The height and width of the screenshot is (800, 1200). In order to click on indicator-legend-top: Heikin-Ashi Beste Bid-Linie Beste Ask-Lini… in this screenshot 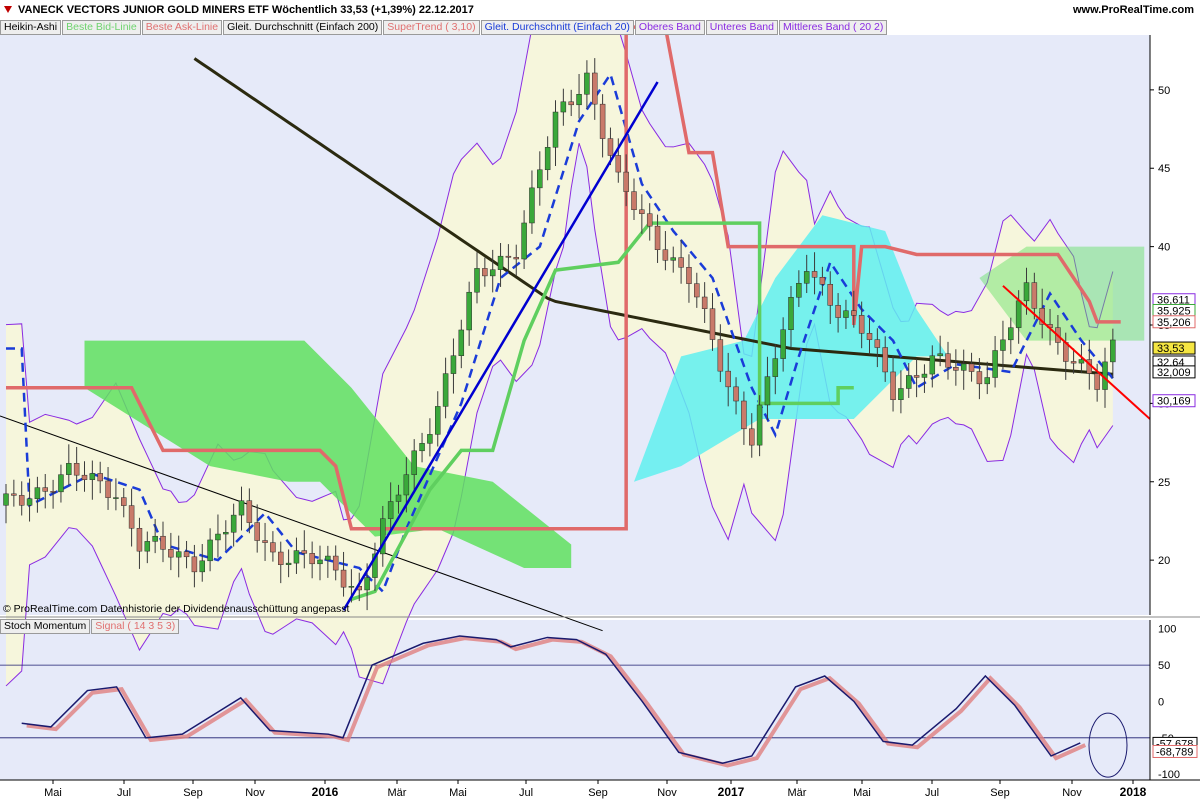, I will do `click(444, 27)`.